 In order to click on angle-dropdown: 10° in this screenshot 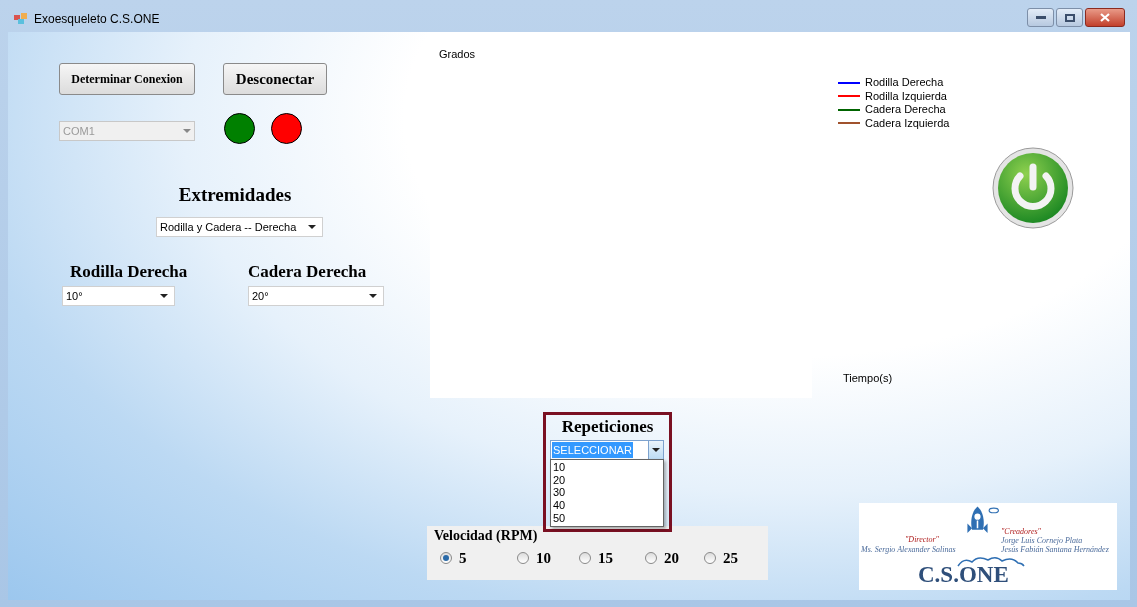, I will do `click(118, 296)`.